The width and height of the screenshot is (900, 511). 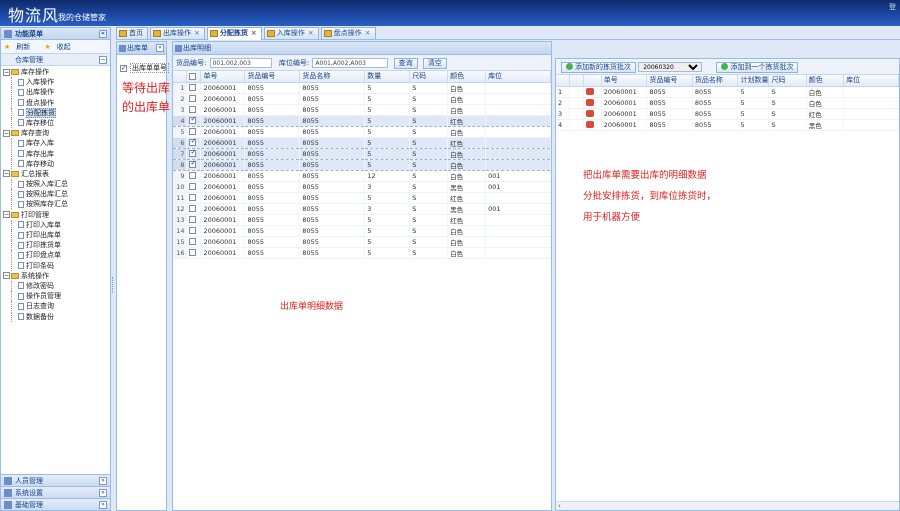 What do you see at coordinates (56, 306) in the screenshot?
I see `nav-item: 日志查询` at bounding box center [56, 306].